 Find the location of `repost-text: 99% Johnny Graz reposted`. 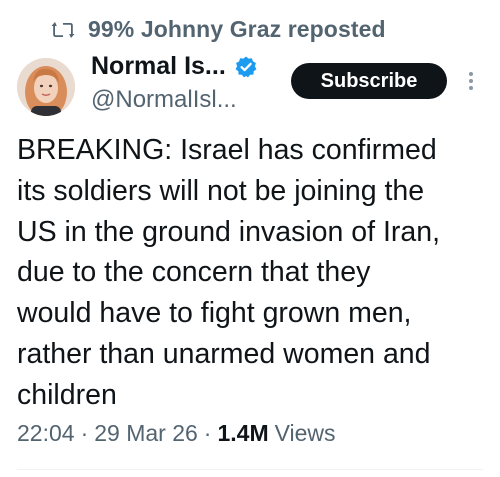

repost-text: 99% Johnny Graz reposted is located at coordinates (237, 29).